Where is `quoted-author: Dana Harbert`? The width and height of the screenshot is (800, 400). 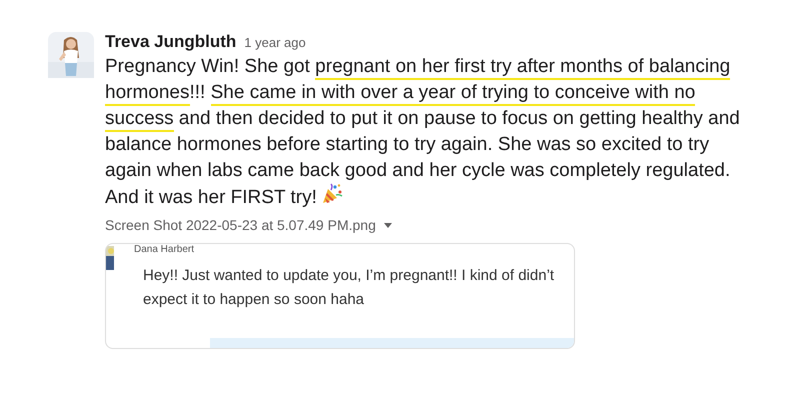 quoted-author: Dana Harbert is located at coordinates (164, 250).